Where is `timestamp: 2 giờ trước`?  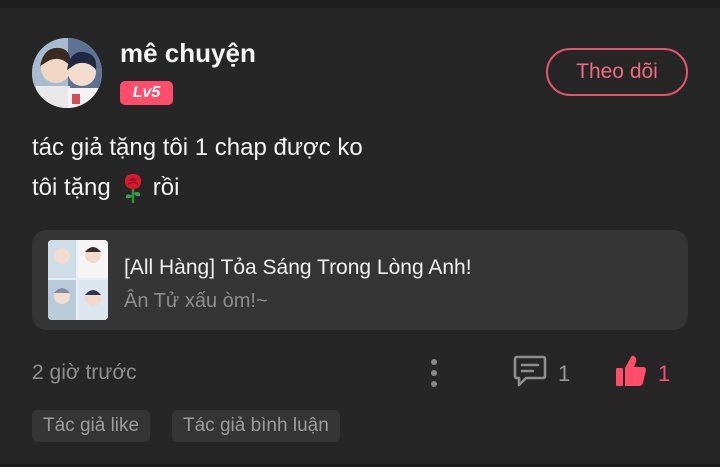 timestamp: 2 giờ trước is located at coordinates (84, 372).